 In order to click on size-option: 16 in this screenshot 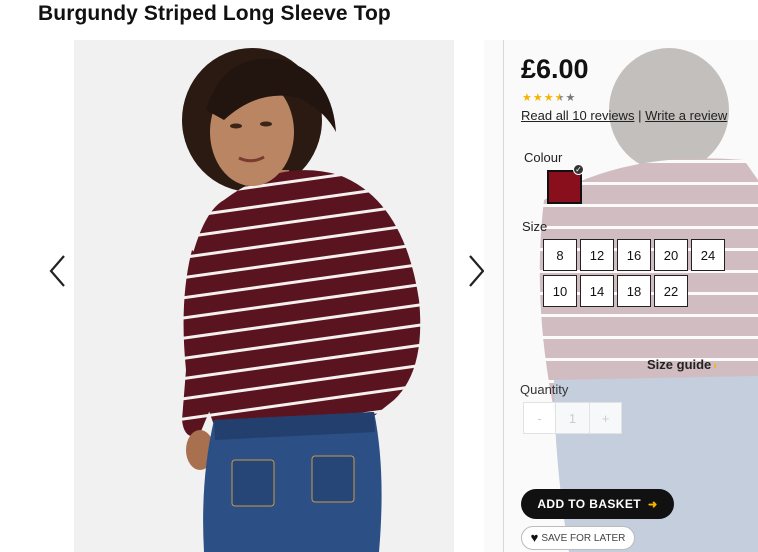, I will do `click(634, 255)`.